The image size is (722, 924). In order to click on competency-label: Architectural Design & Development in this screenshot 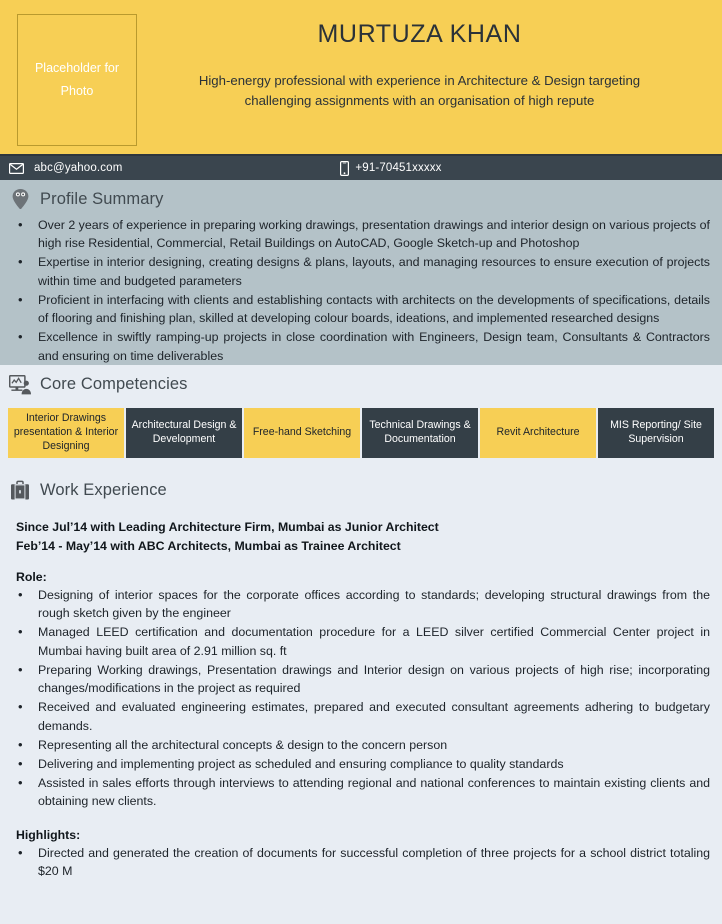, I will do `click(184, 431)`.